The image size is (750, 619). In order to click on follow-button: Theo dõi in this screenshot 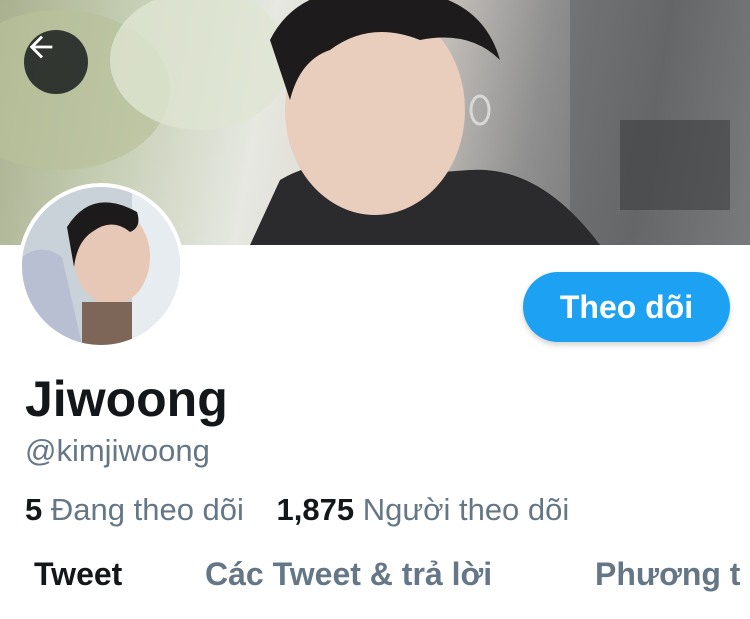, I will do `click(626, 307)`.